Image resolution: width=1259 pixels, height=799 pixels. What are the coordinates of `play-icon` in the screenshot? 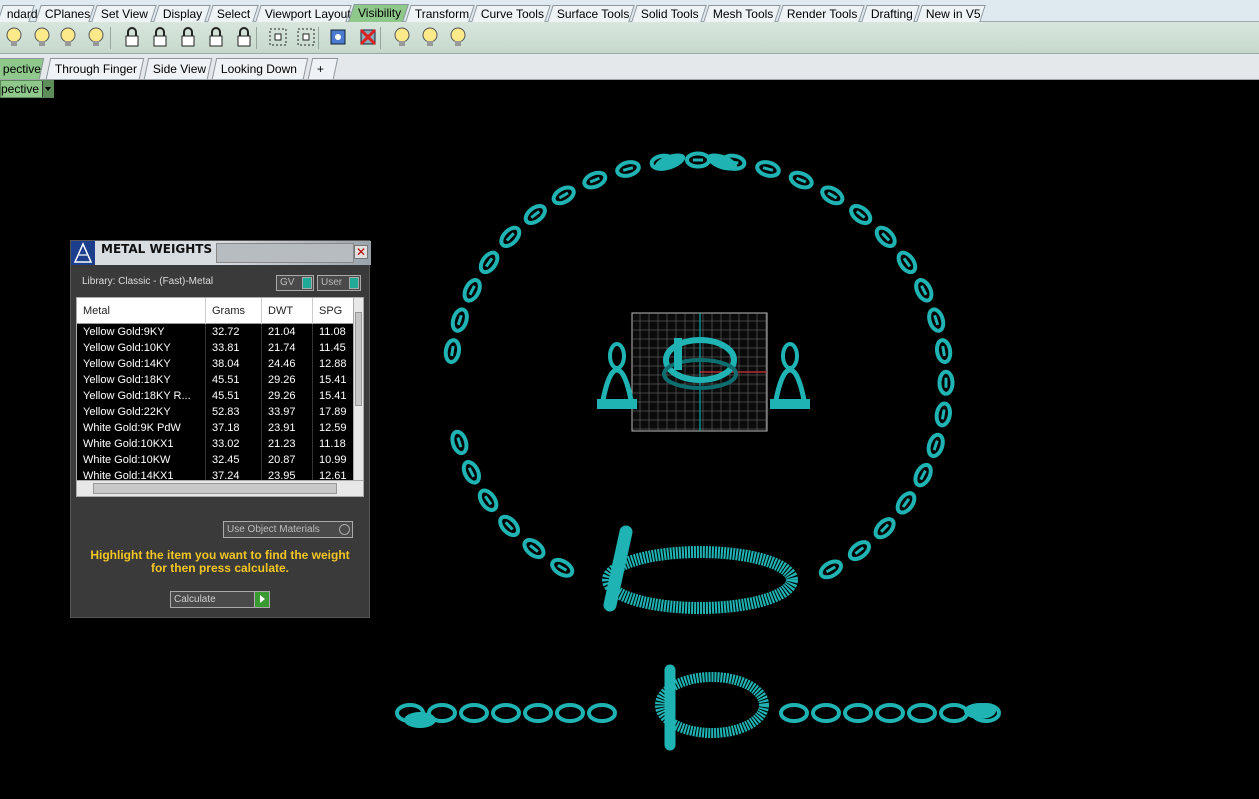 It's located at (261, 599).